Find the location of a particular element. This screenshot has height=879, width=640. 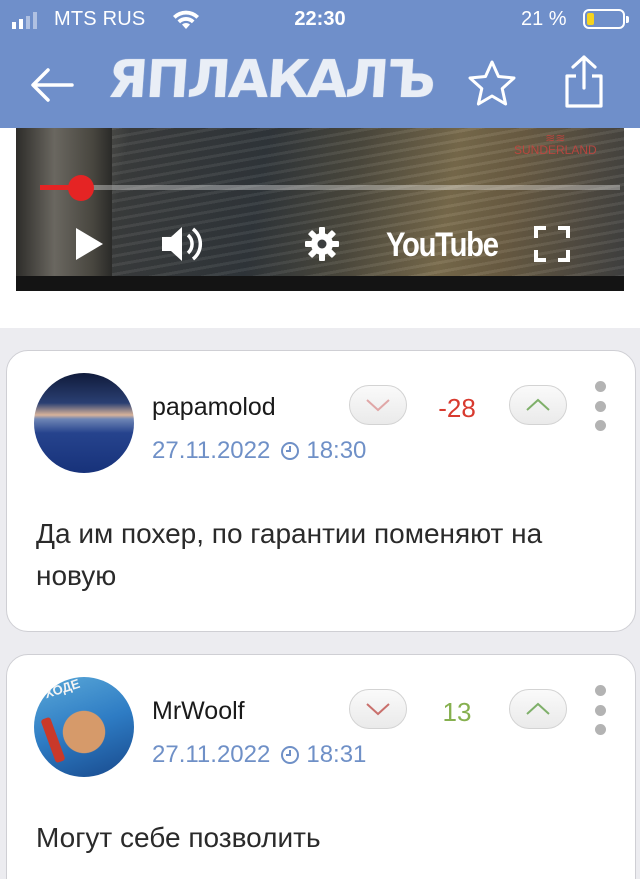

share-icon is located at coordinates (584, 82).